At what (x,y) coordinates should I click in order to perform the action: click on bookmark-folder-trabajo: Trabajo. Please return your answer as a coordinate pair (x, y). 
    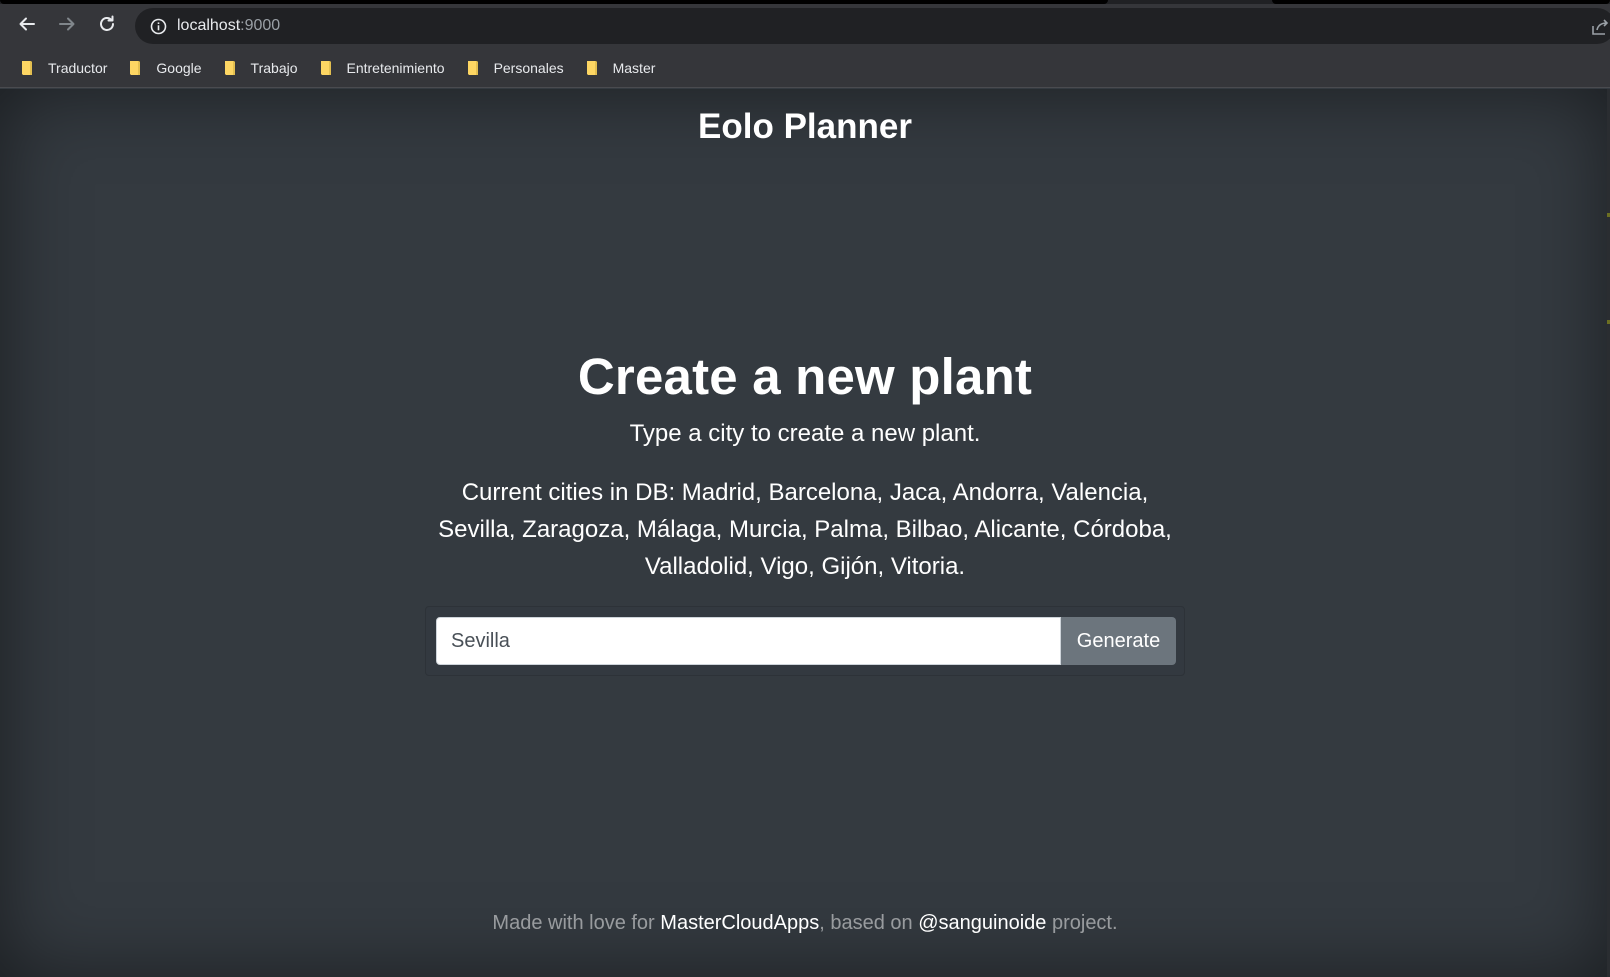
    Looking at the image, I should click on (262, 68).